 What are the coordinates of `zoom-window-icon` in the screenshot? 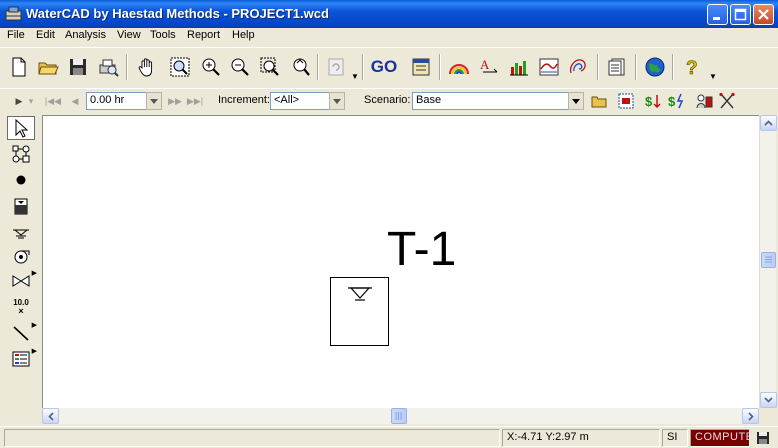 It's located at (269, 66).